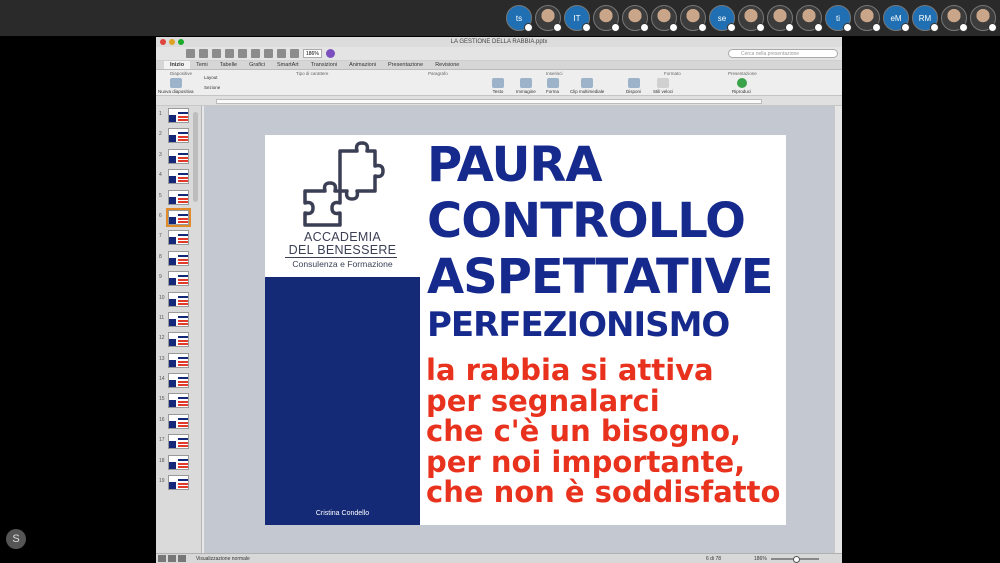 This screenshot has width=1000, height=563. What do you see at coordinates (838, 329) in the screenshot?
I see `vertical-scrollbar` at bounding box center [838, 329].